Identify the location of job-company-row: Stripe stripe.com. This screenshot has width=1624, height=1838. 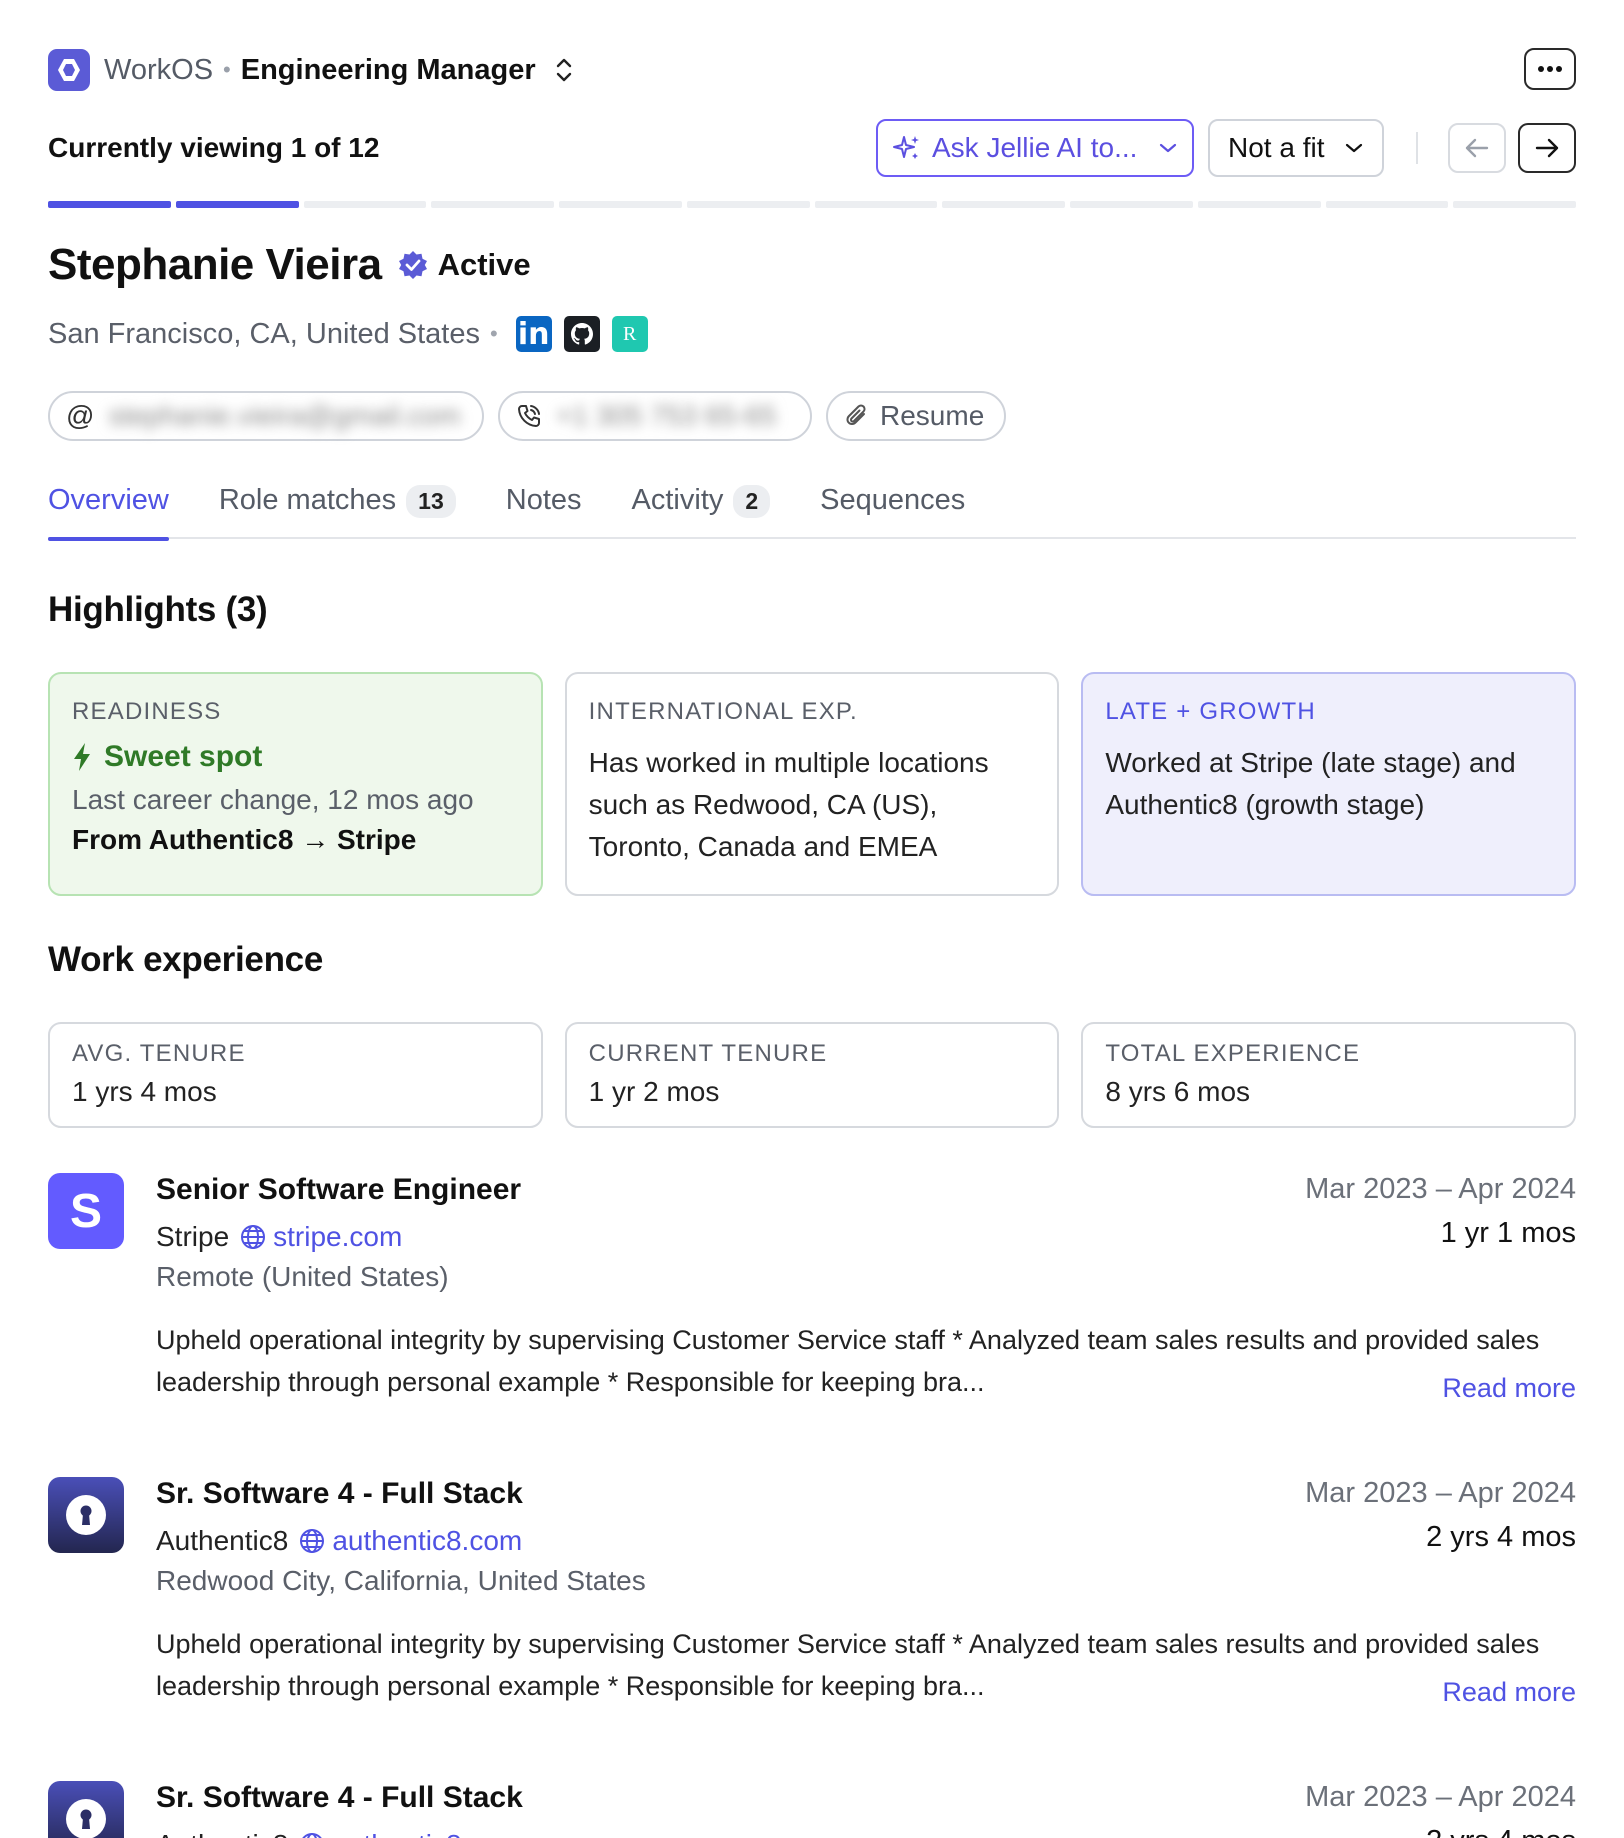
(866, 1237).